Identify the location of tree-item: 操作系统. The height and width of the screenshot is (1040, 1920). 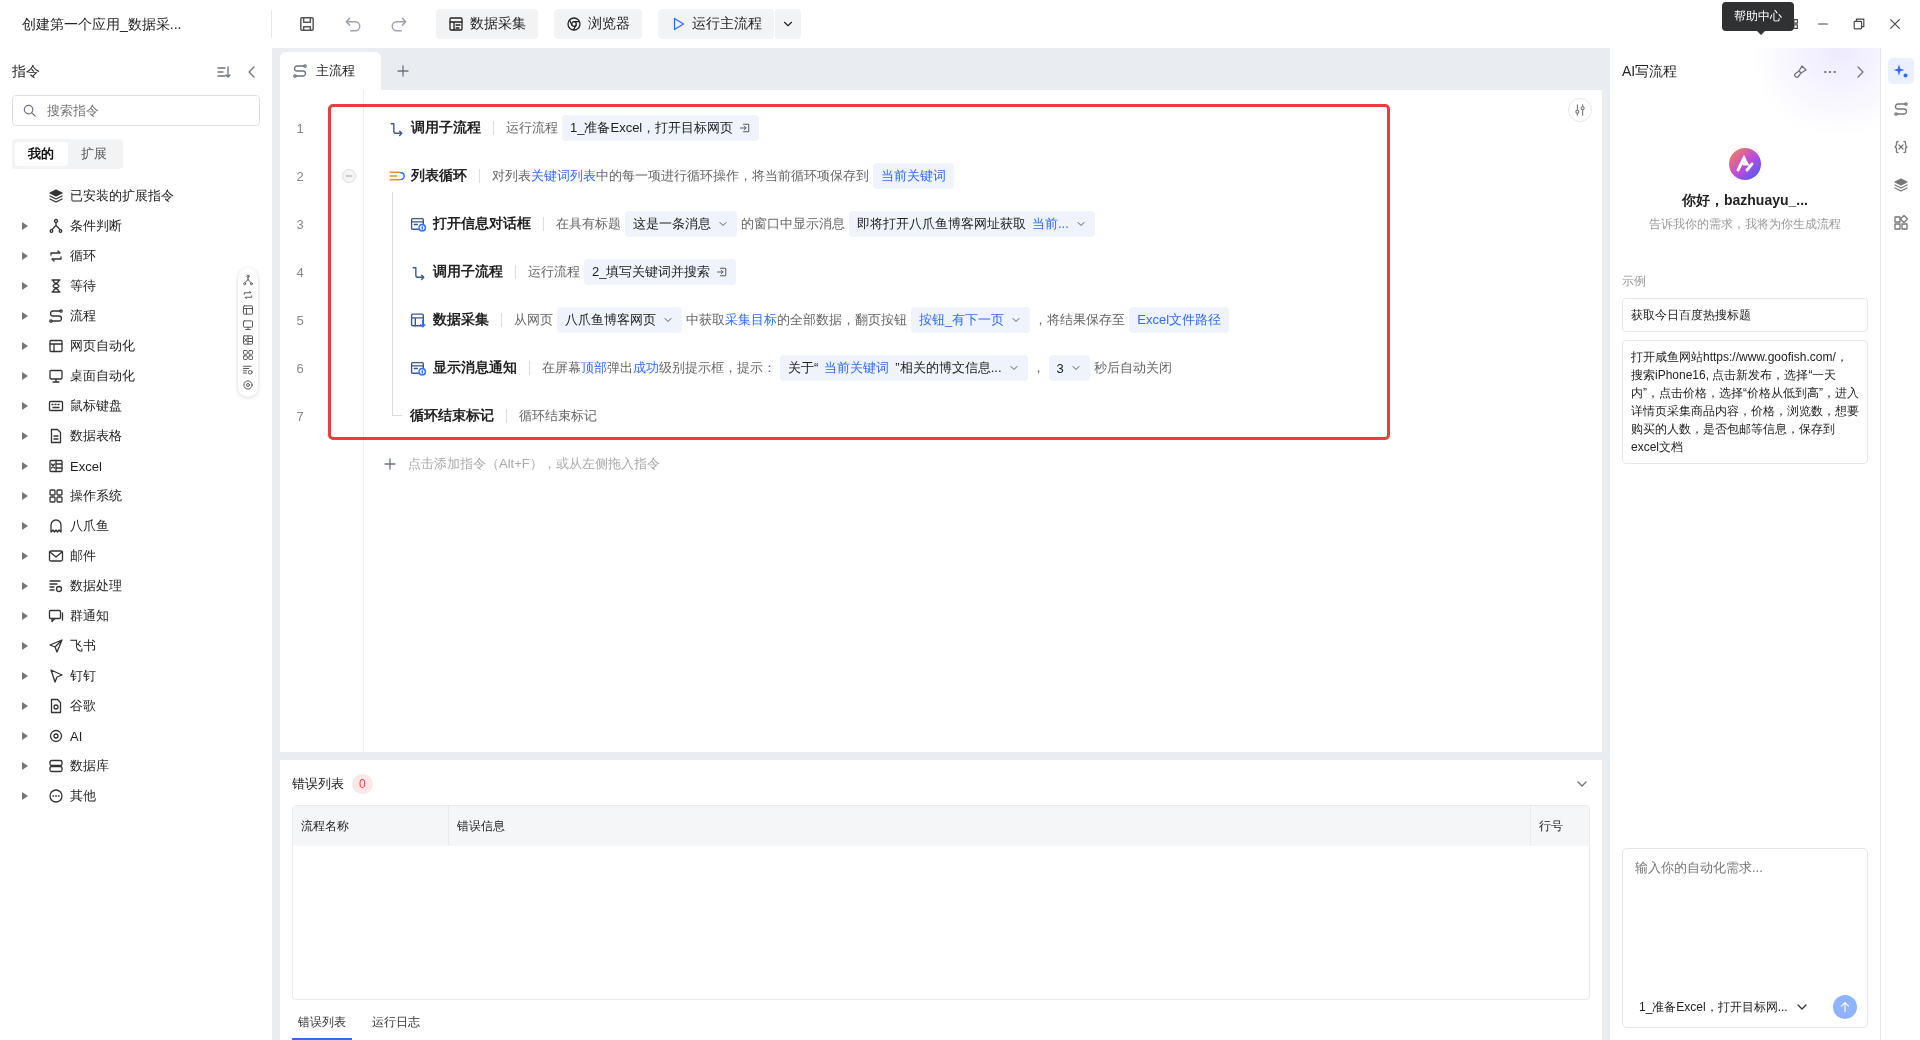
(122, 496).